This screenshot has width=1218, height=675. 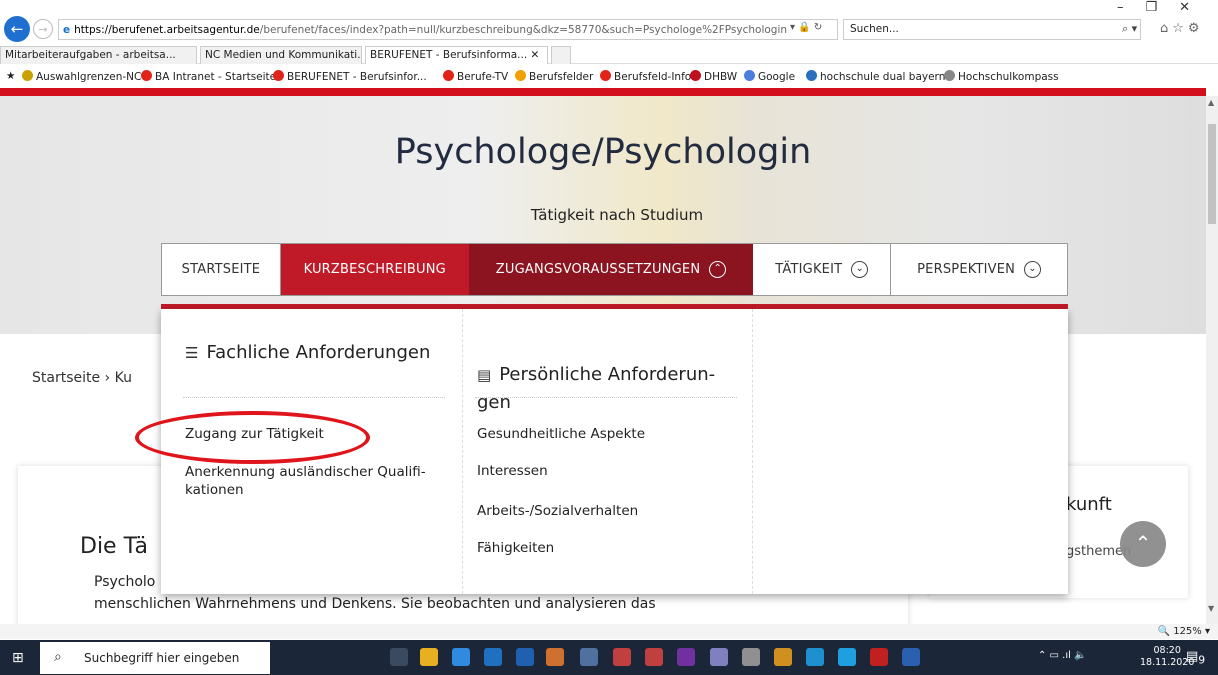 I want to click on windows-start-icon: ⊞, so click(x=19, y=658).